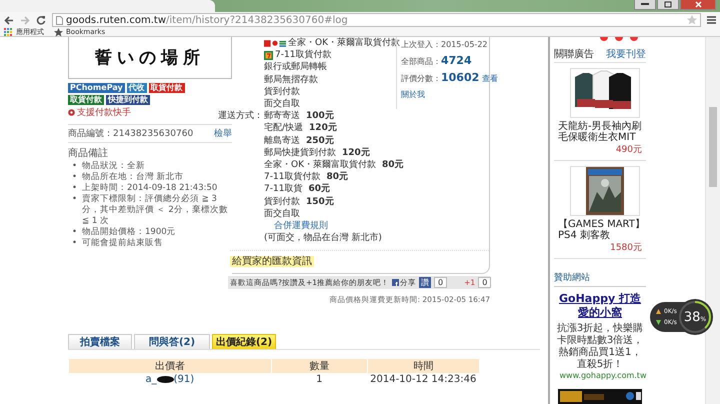  Describe the element at coordinates (8, 32) in the screenshot. I see `apps-icon` at that location.